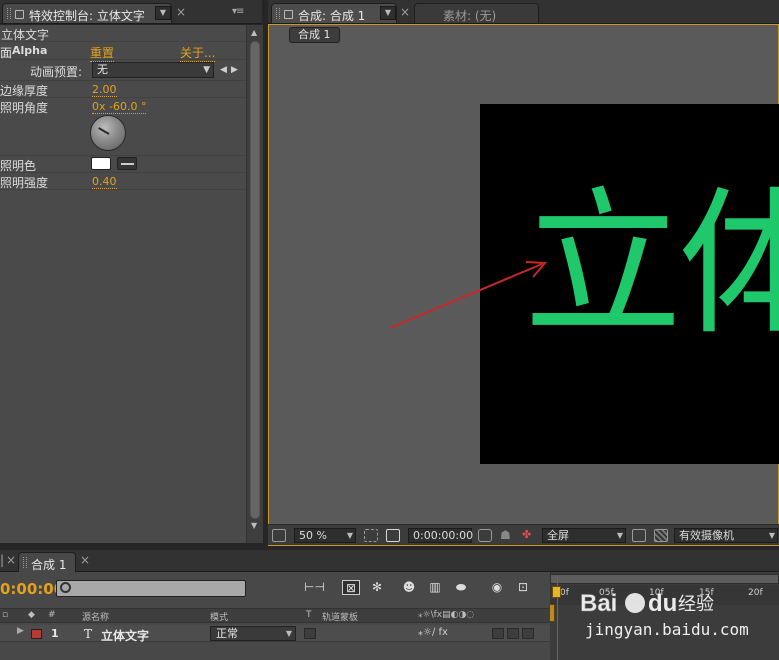 The width and height of the screenshot is (779, 660). What do you see at coordinates (238, 11) in the screenshot?
I see `panel-menu-icon: ▾≡` at bounding box center [238, 11].